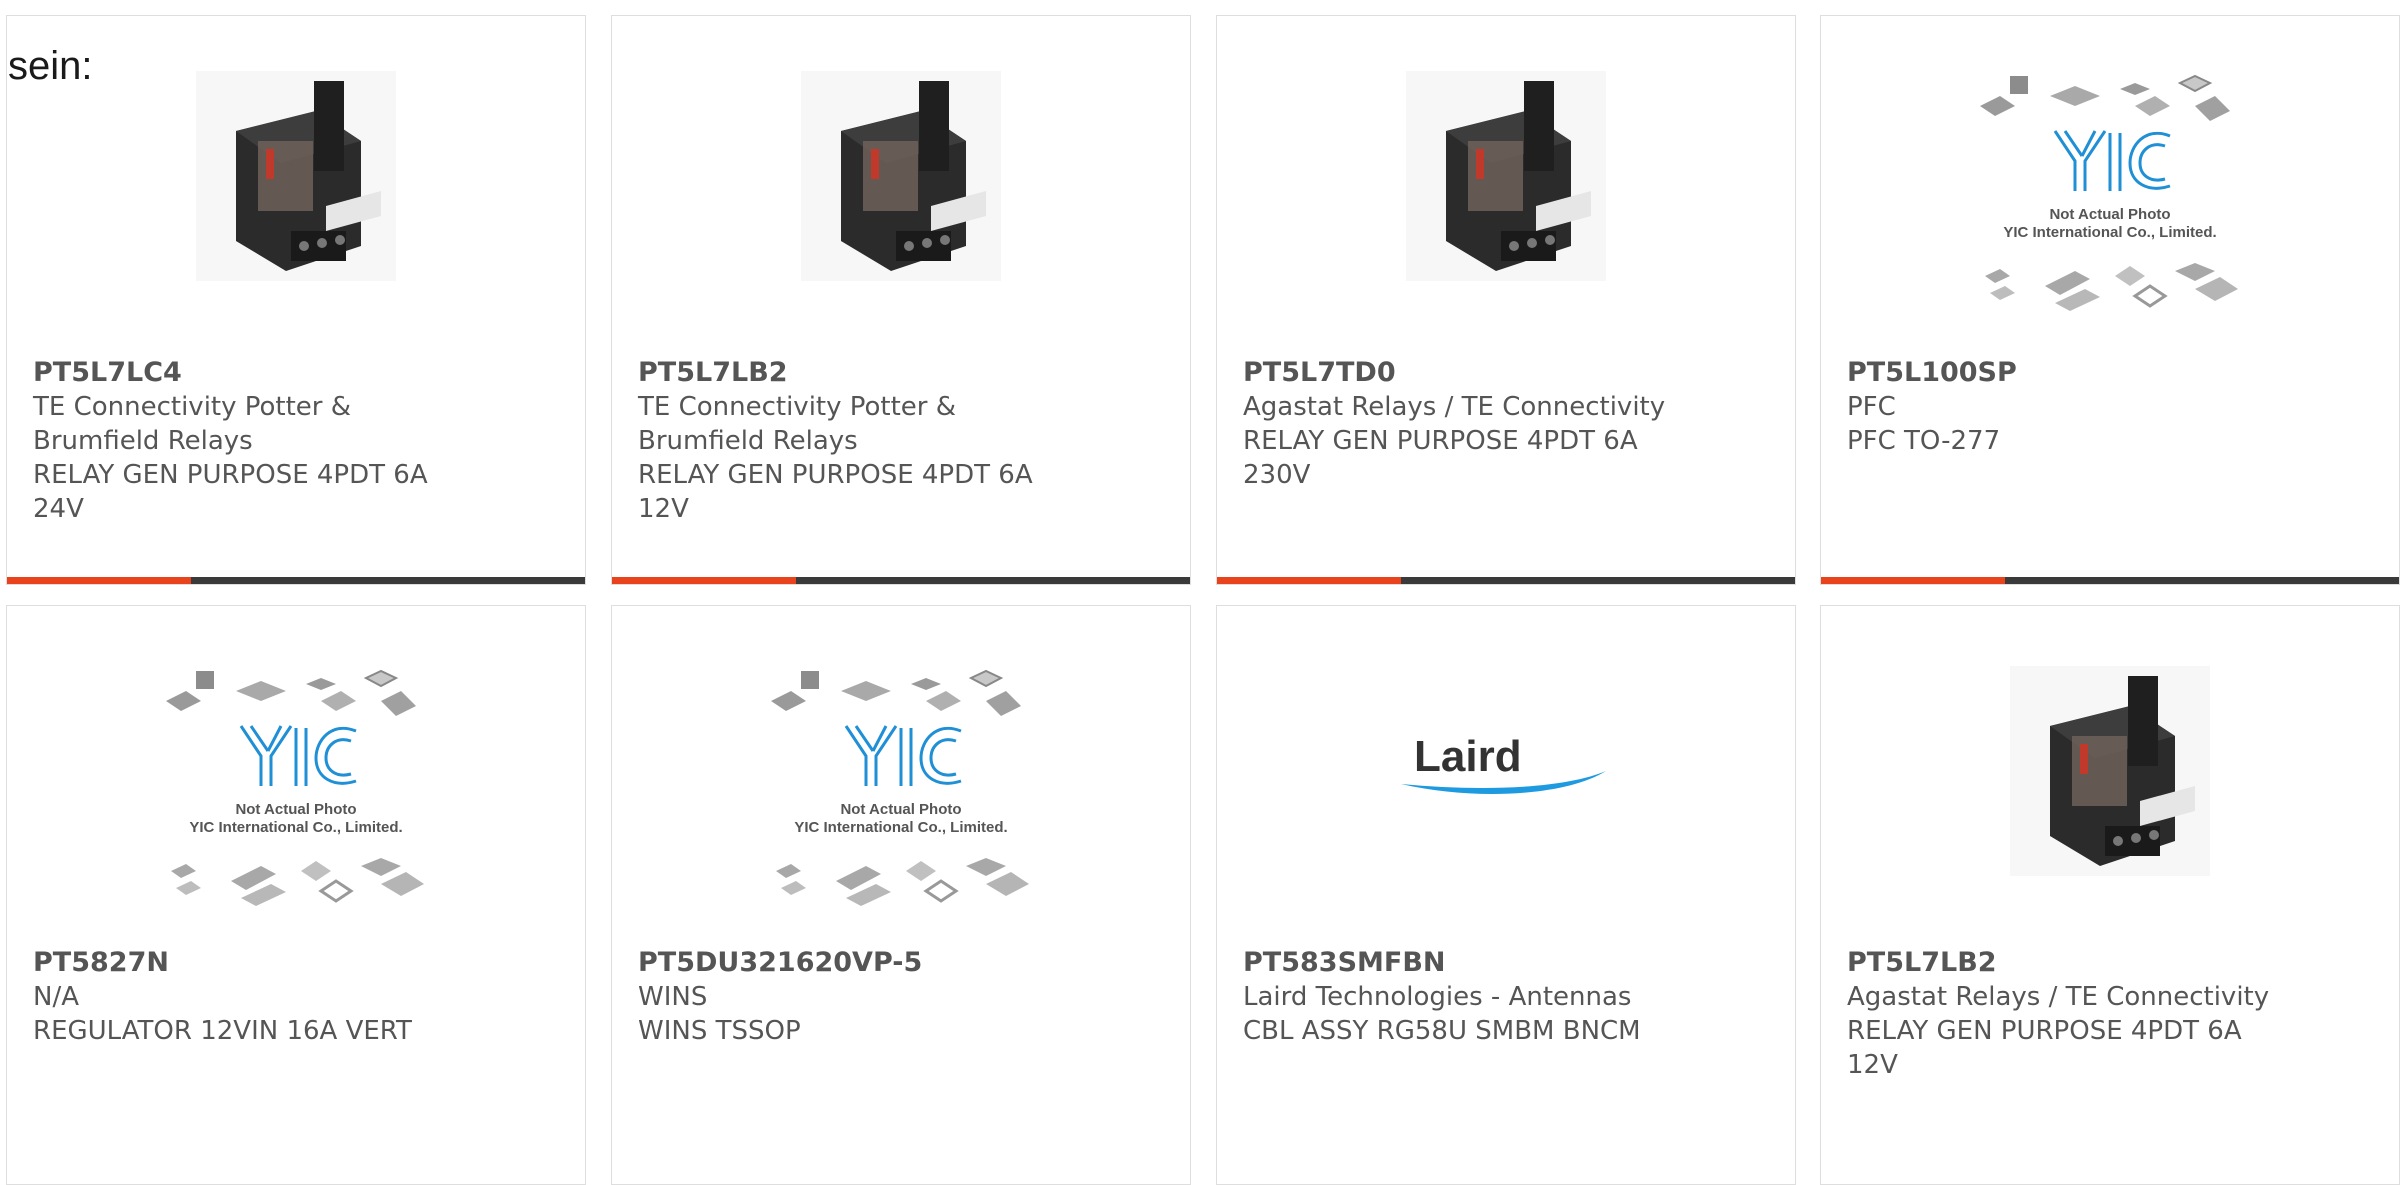  What do you see at coordinates (1442, 1031) in the screenshot?
I see `product-detail-line: CBL ASSY RG58U SMBM BNCM` at bounding box center [1442, 1031].